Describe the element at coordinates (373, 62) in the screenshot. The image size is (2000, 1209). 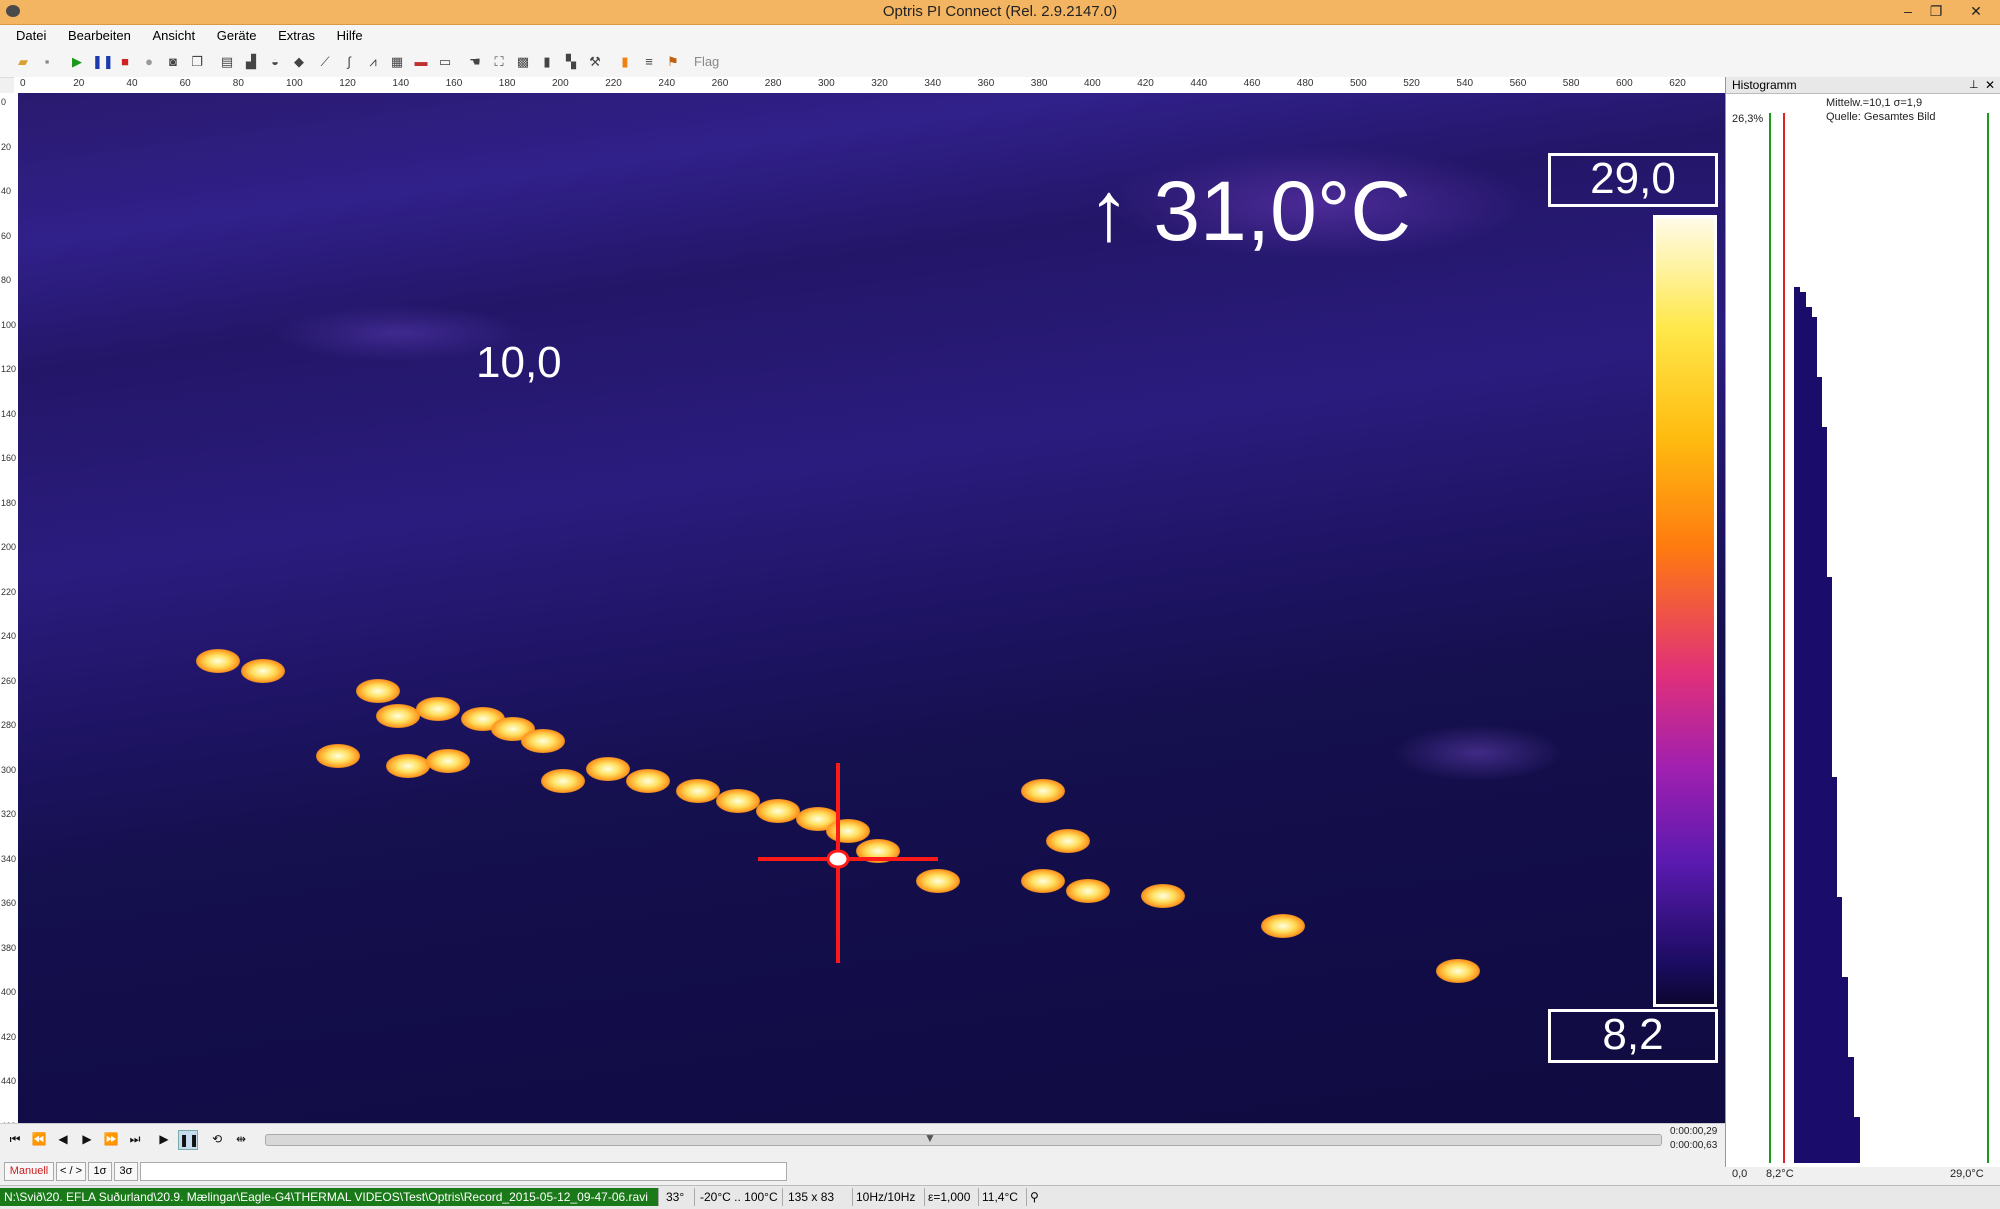
I see `graph-icon: ⩘` at that location.